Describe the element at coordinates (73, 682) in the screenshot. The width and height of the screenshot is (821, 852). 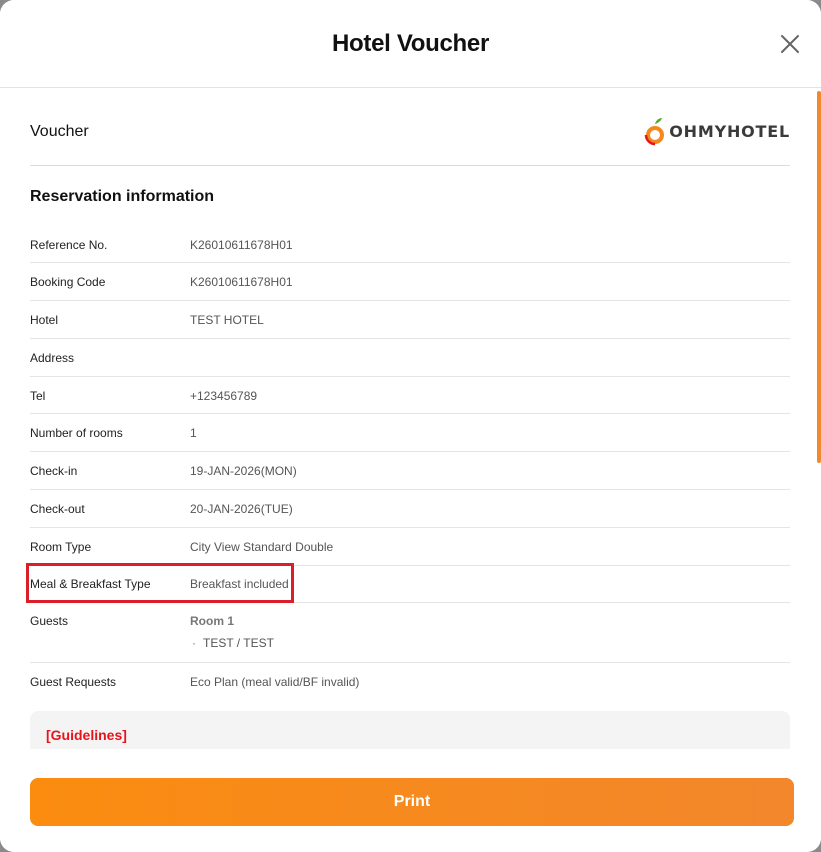
I see `row-label: Guest Requests` at that location.